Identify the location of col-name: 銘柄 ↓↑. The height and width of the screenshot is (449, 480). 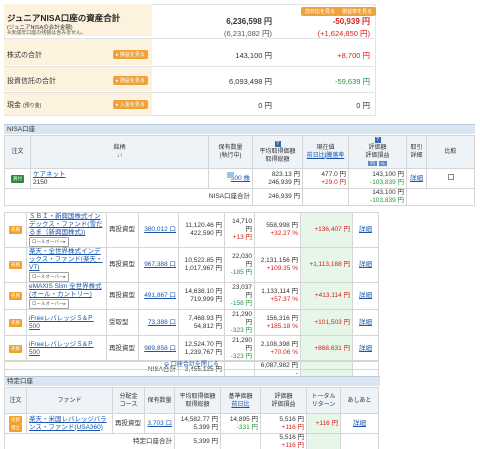
(119, 152).